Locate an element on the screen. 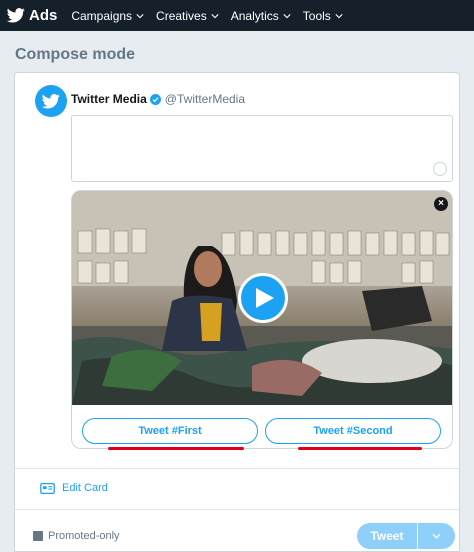 The image size is (474, 552). twitter-ads-logo: Ads is located at coordinates (32, 15).